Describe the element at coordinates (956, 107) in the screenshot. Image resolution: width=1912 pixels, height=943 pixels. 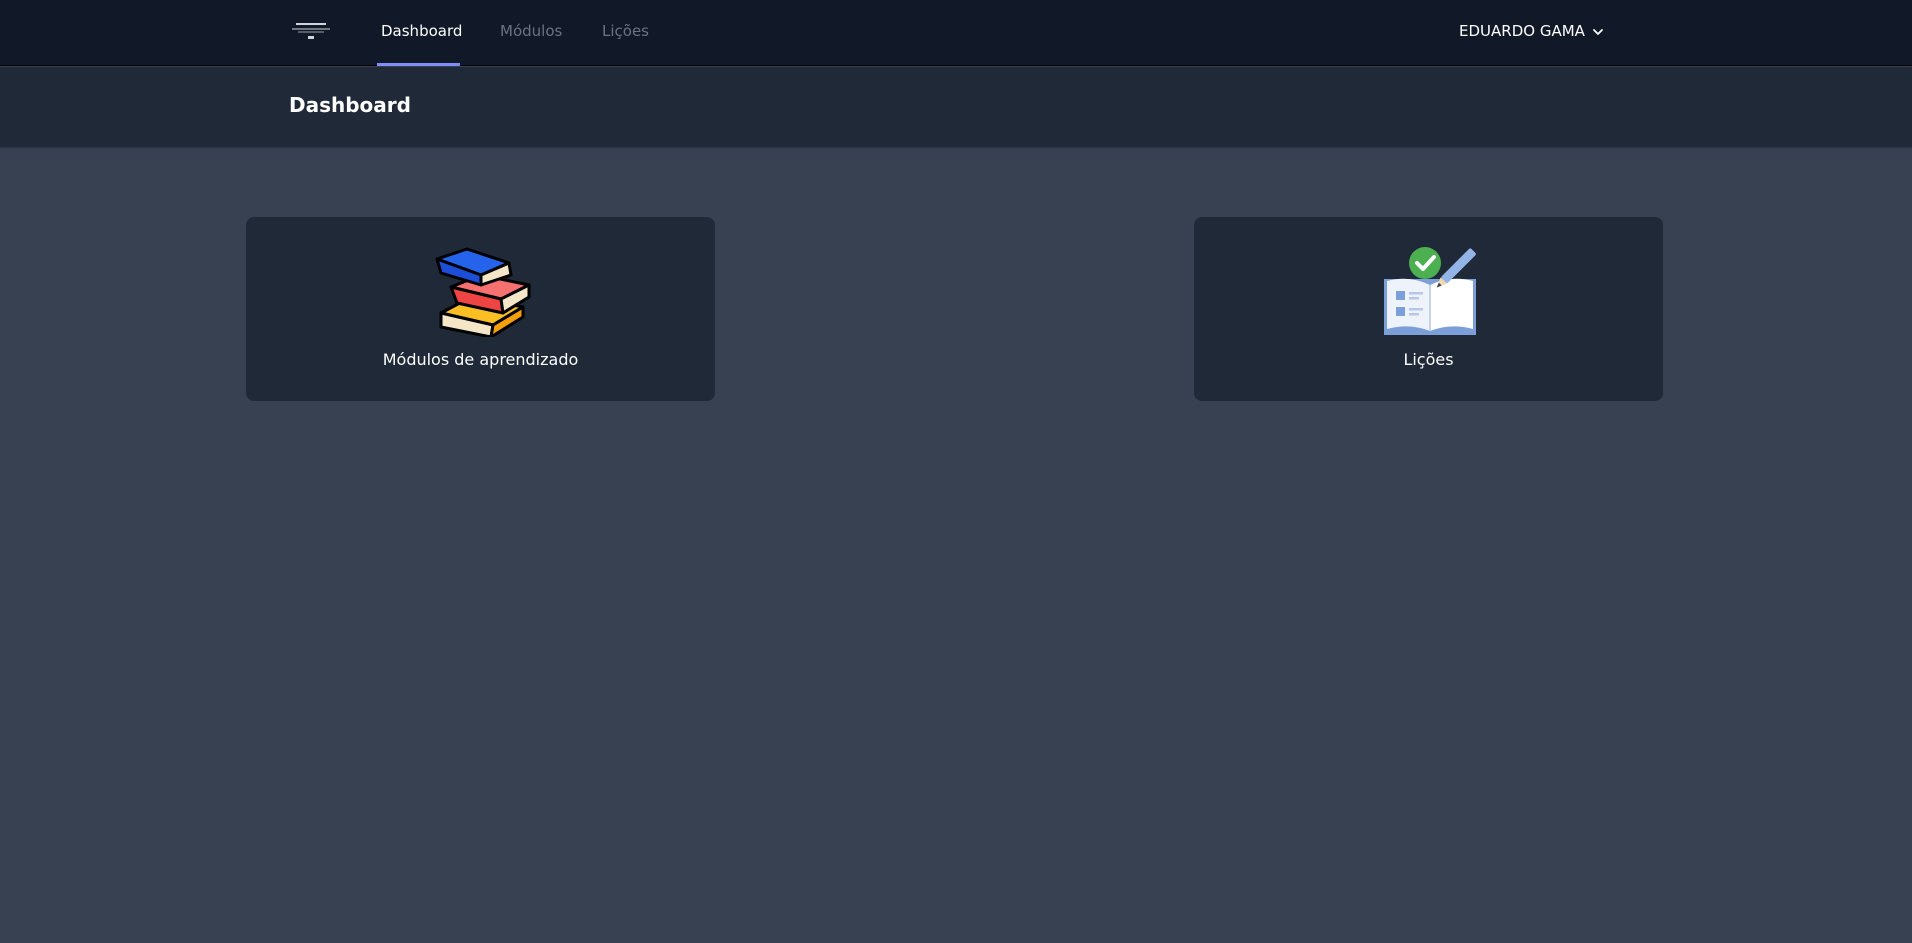
I see `page-header: Dashboard` at that location.